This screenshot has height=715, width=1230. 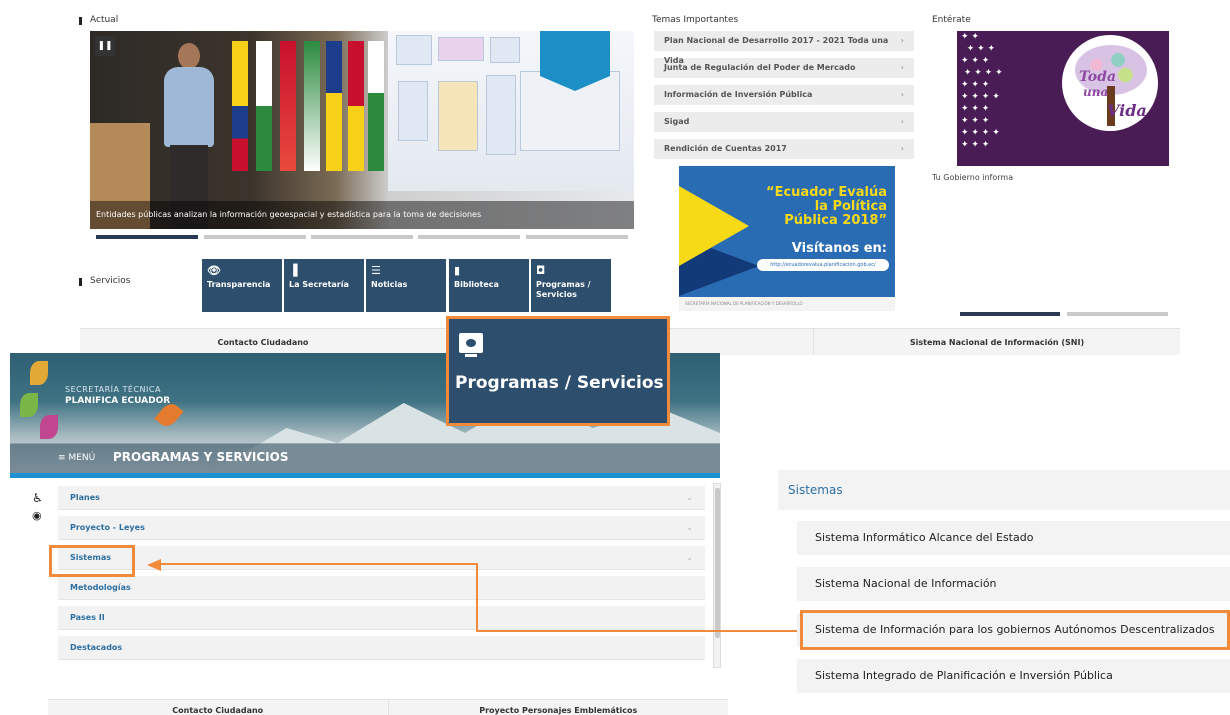 I want to click on section-title-servicios: Servicios, so click(x=104, y=281).